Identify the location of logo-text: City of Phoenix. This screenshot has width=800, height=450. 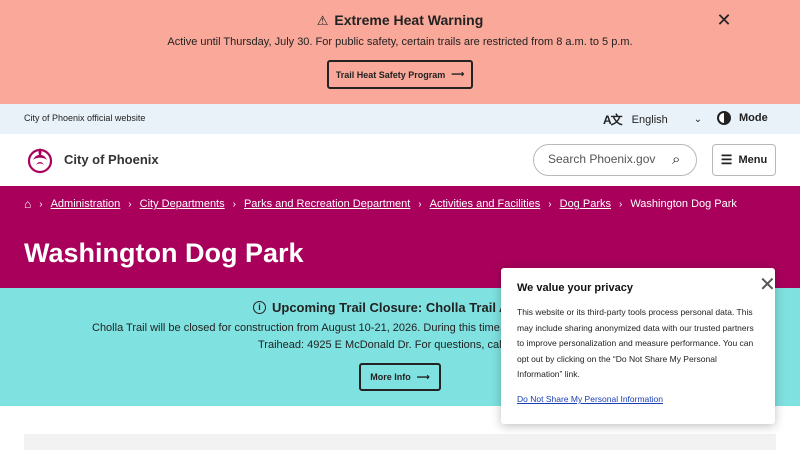
(111, 159).